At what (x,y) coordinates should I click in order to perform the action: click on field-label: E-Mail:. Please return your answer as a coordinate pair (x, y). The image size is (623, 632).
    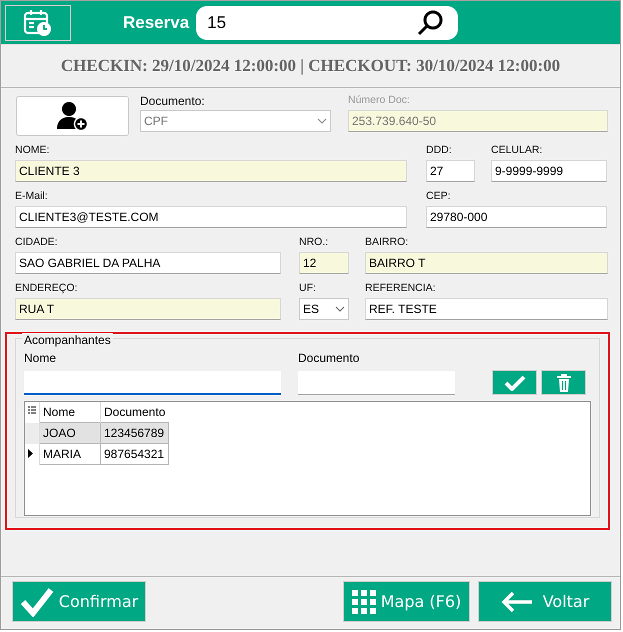
    Looking at the image, I should click on (32, 197).